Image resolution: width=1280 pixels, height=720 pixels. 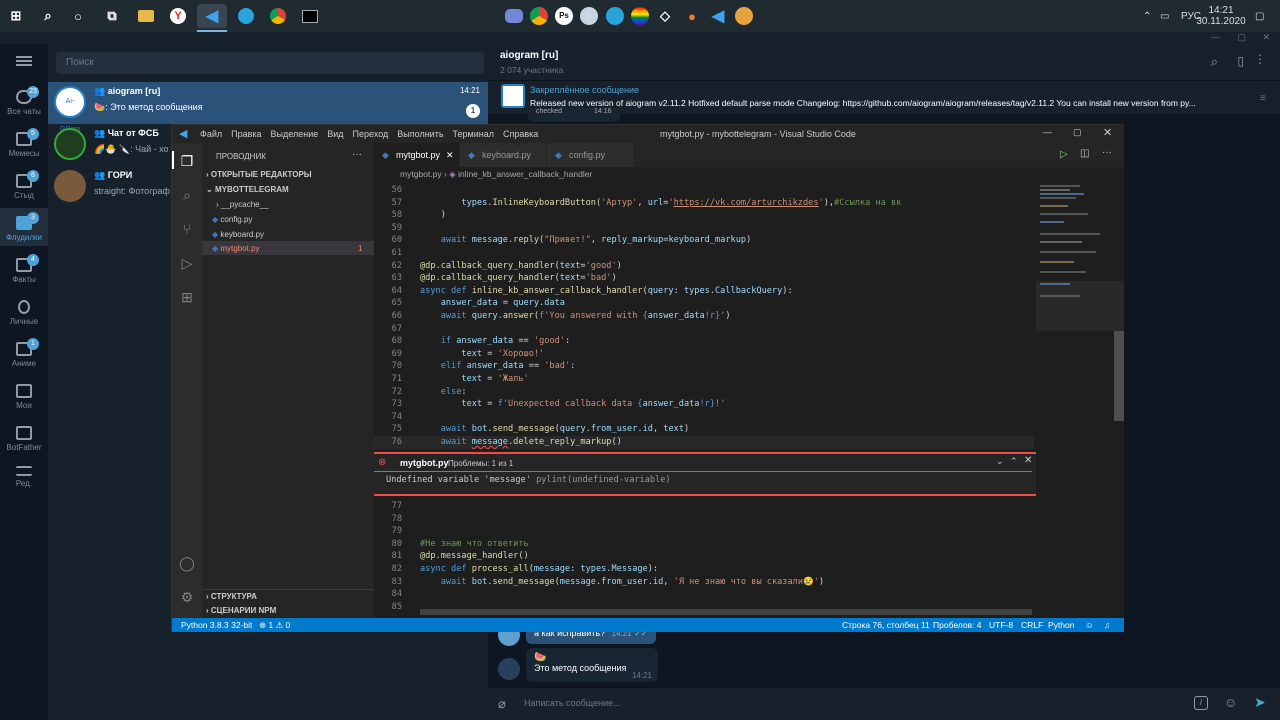 What do you see at coordinates (238, 234) in the screenshot?
I see `file-keyboard: ◆ keyboard.py` at bounding box center [238, 234].